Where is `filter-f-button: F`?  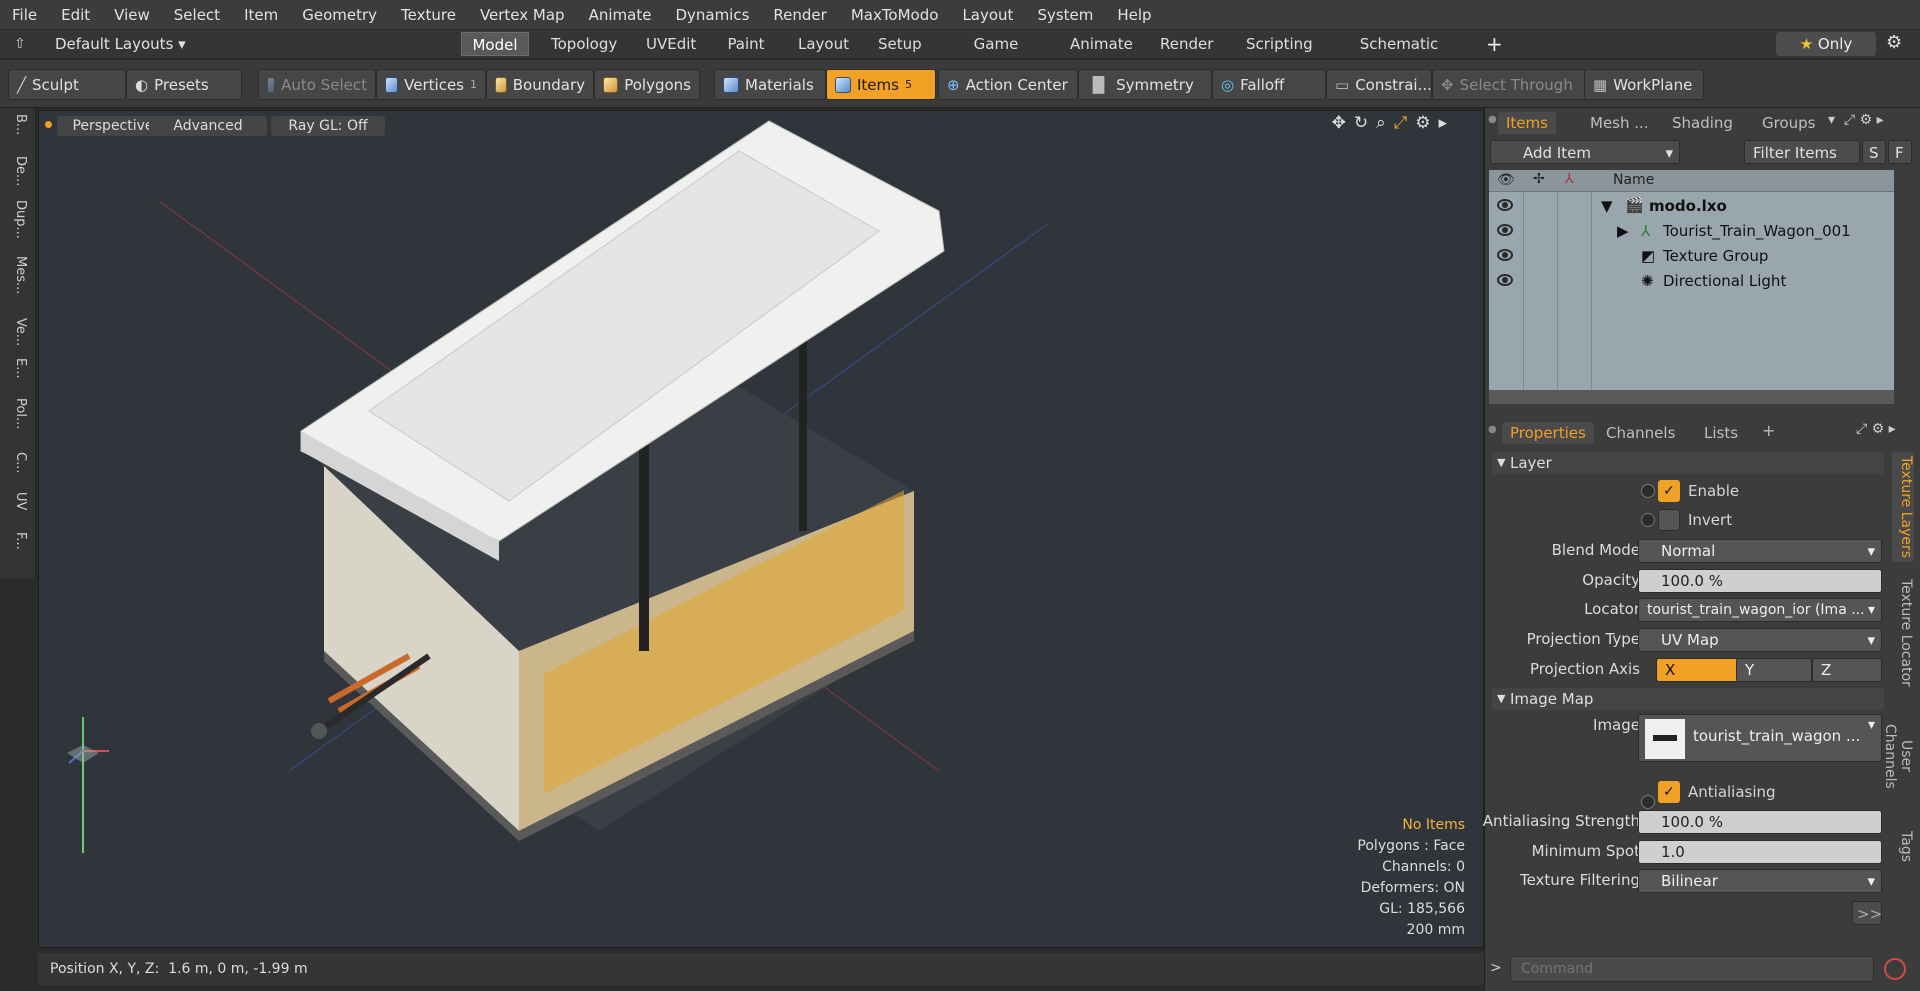
filter-f-button: F is located at coordinates (1900, 152).